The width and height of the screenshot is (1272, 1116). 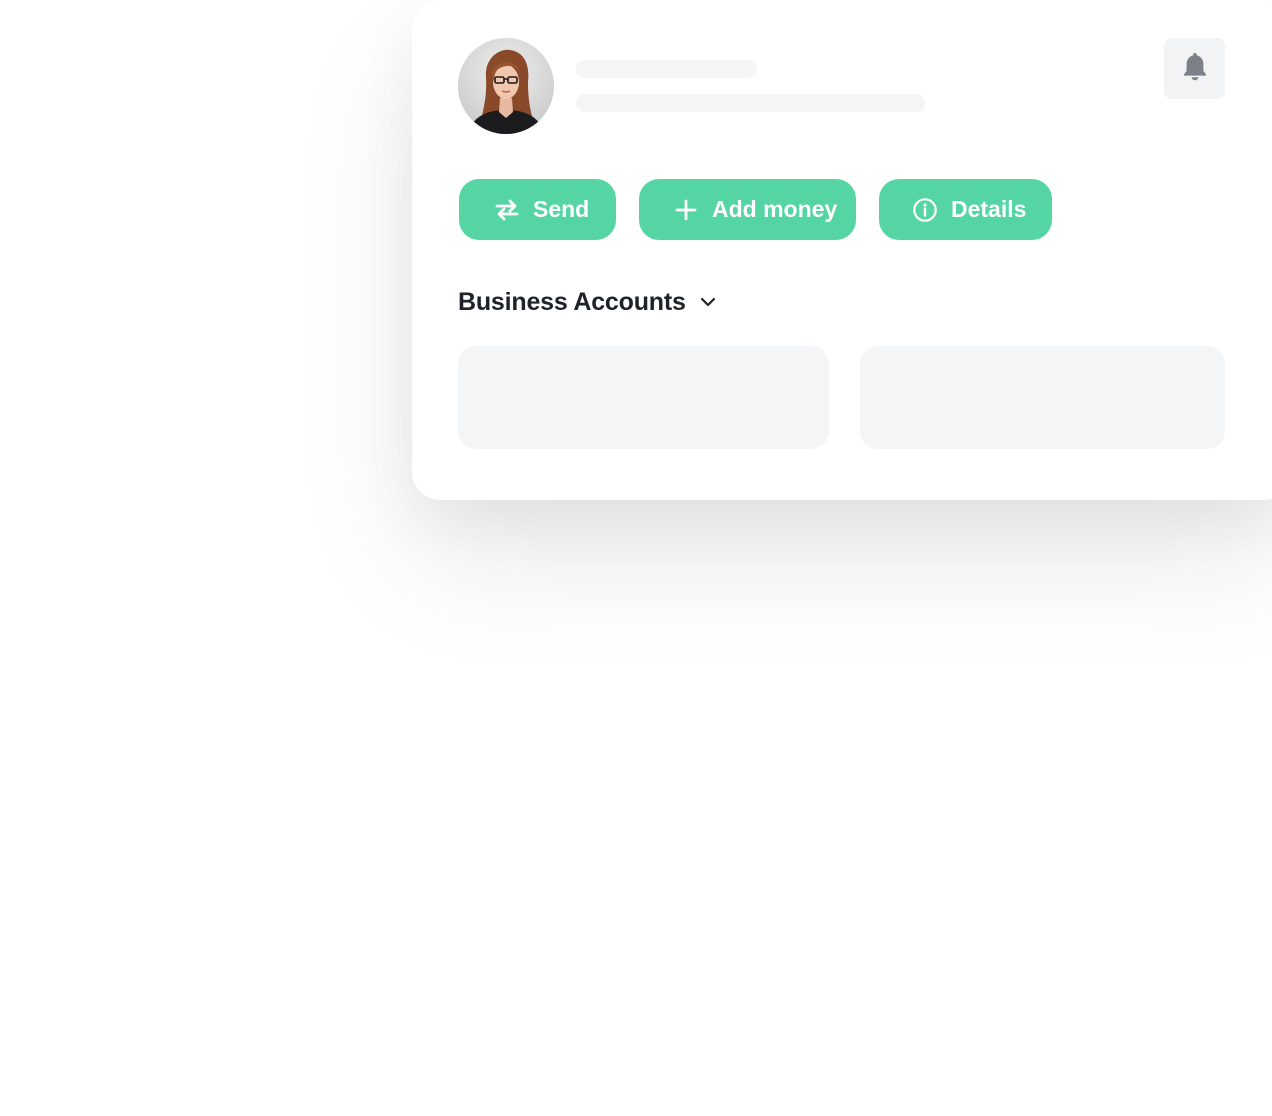 I want to click on details-button-label: Details, so click(x=989, y=209).